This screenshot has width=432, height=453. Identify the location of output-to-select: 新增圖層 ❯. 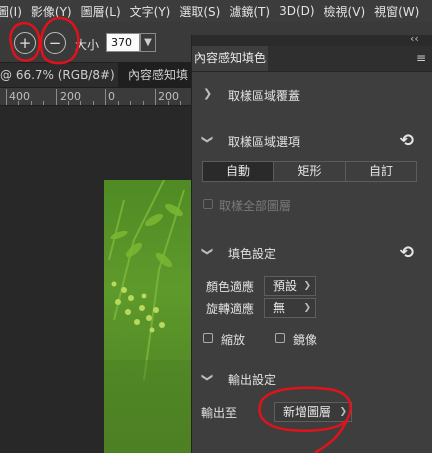
(313, 412).